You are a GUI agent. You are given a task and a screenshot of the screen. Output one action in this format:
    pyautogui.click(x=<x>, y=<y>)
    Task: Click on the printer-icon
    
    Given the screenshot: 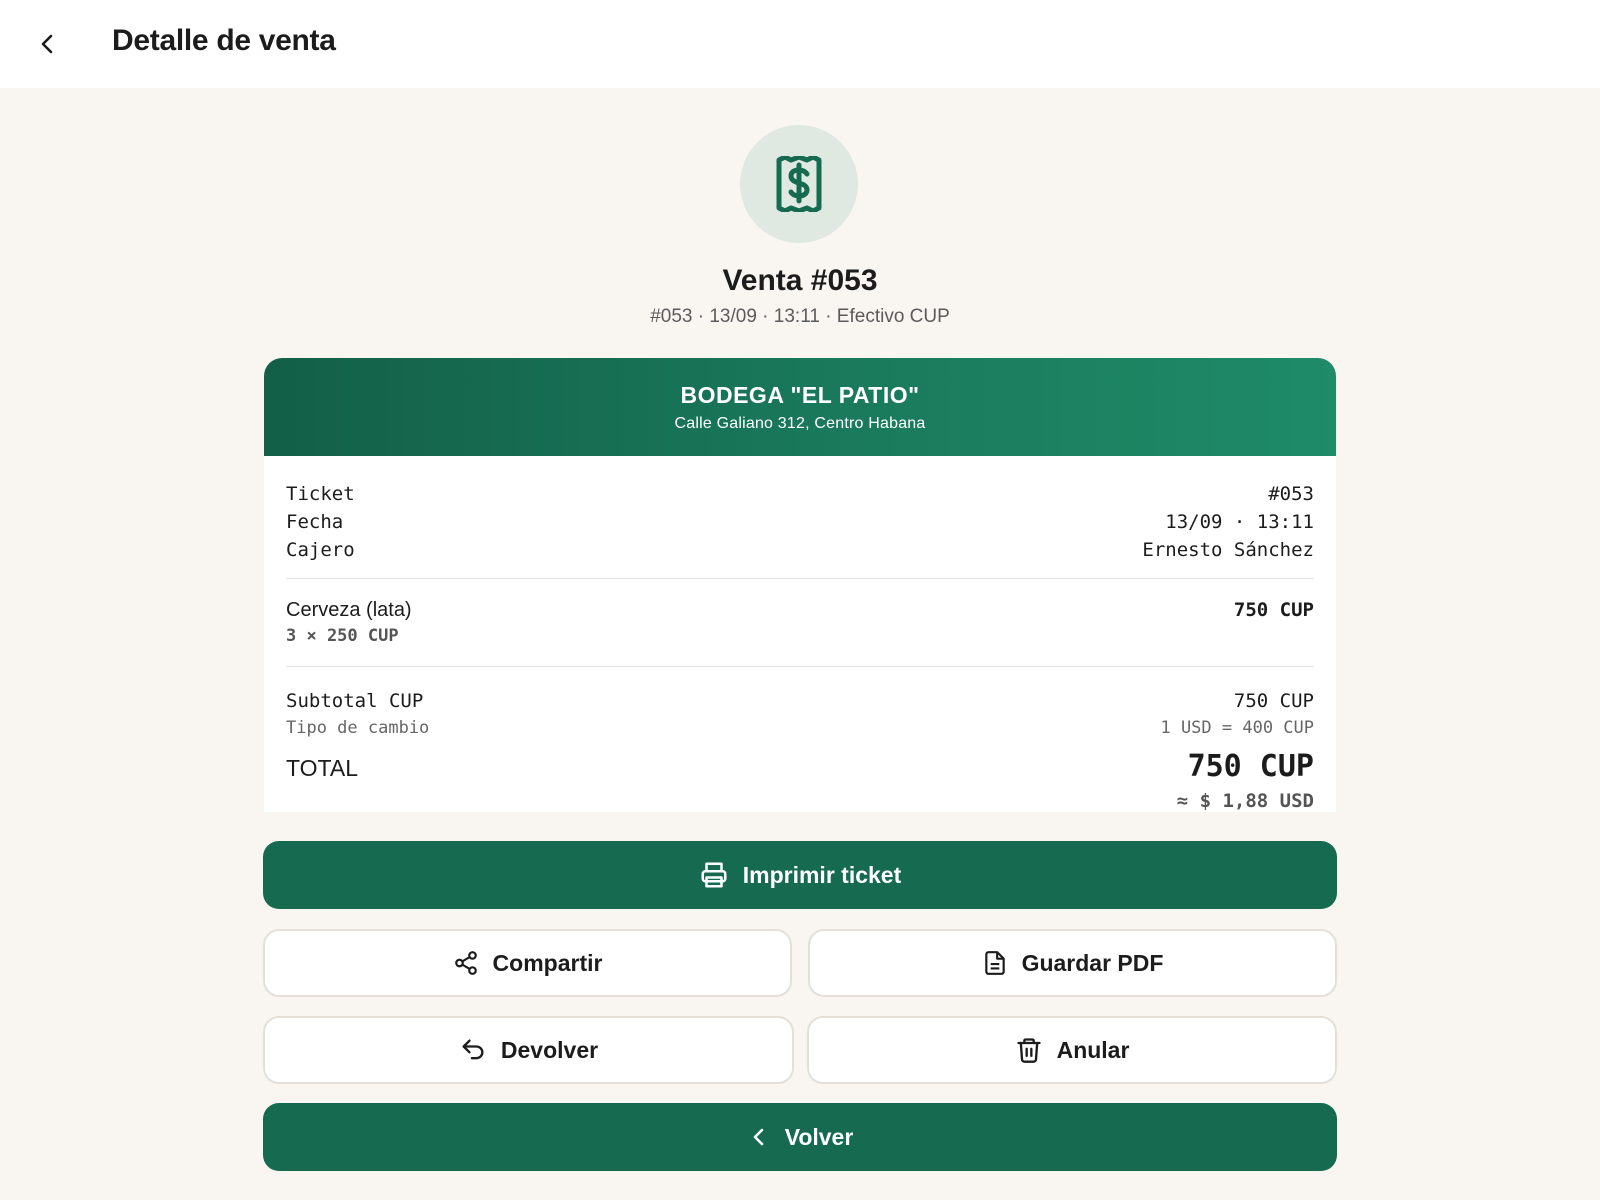 What is the action you would take?
    pyautogui.click(x=714, y=875)
    